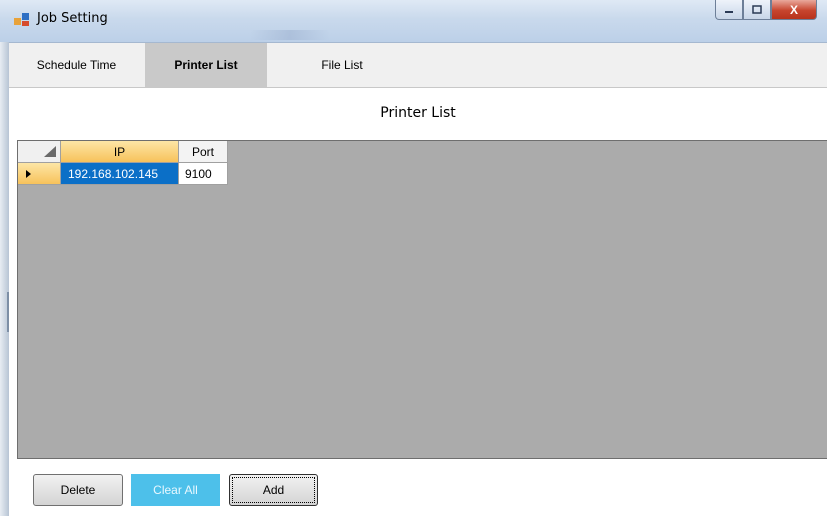 The image size is (827, 516). What do you see at coordinates (175, 490) in the screenshot?
I see `clear-all-button: Clear All` at bounding box center [175, 490].